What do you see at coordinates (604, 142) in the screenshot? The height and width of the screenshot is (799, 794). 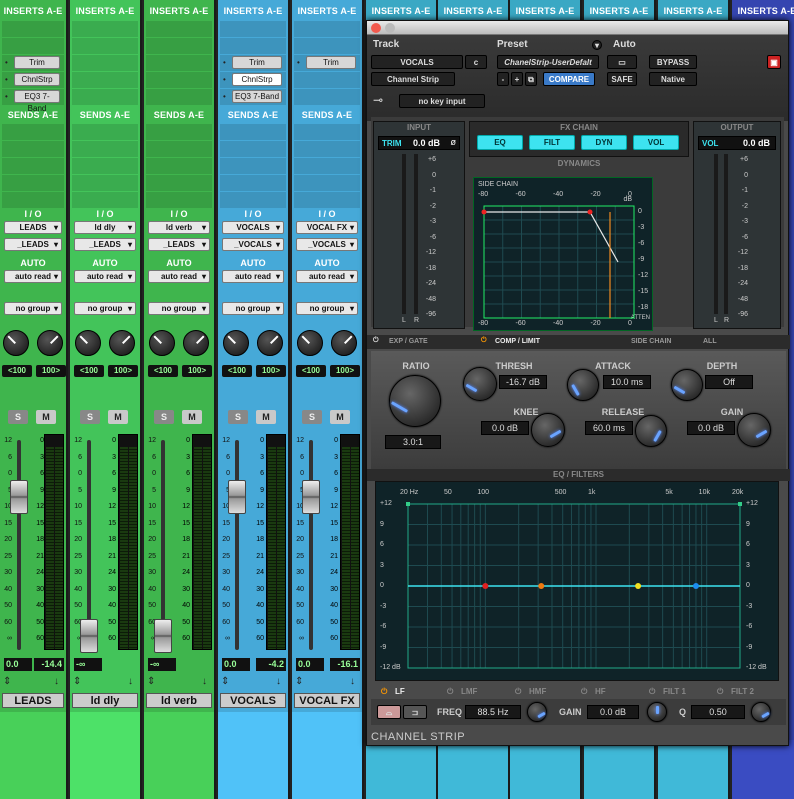 I see `fx-chain-dyn-button: DYN` at bounding box center [604, 142].